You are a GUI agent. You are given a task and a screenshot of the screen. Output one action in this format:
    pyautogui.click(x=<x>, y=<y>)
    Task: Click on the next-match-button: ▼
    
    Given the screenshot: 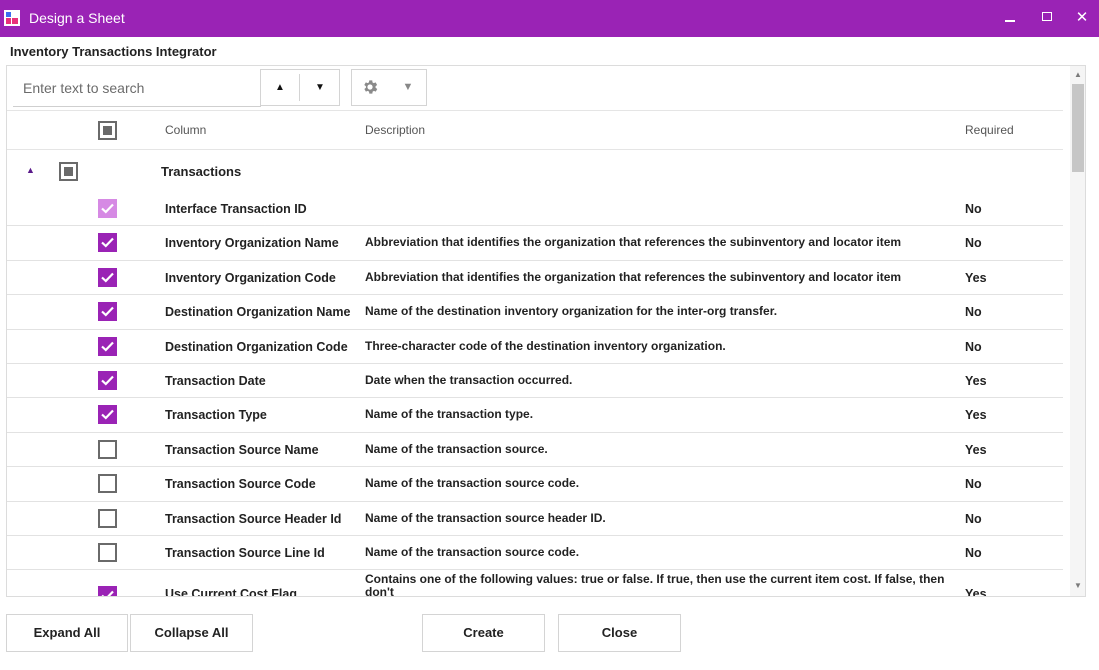 What is the action you would take?
    pyautogui.click(x=320, y=87)
    